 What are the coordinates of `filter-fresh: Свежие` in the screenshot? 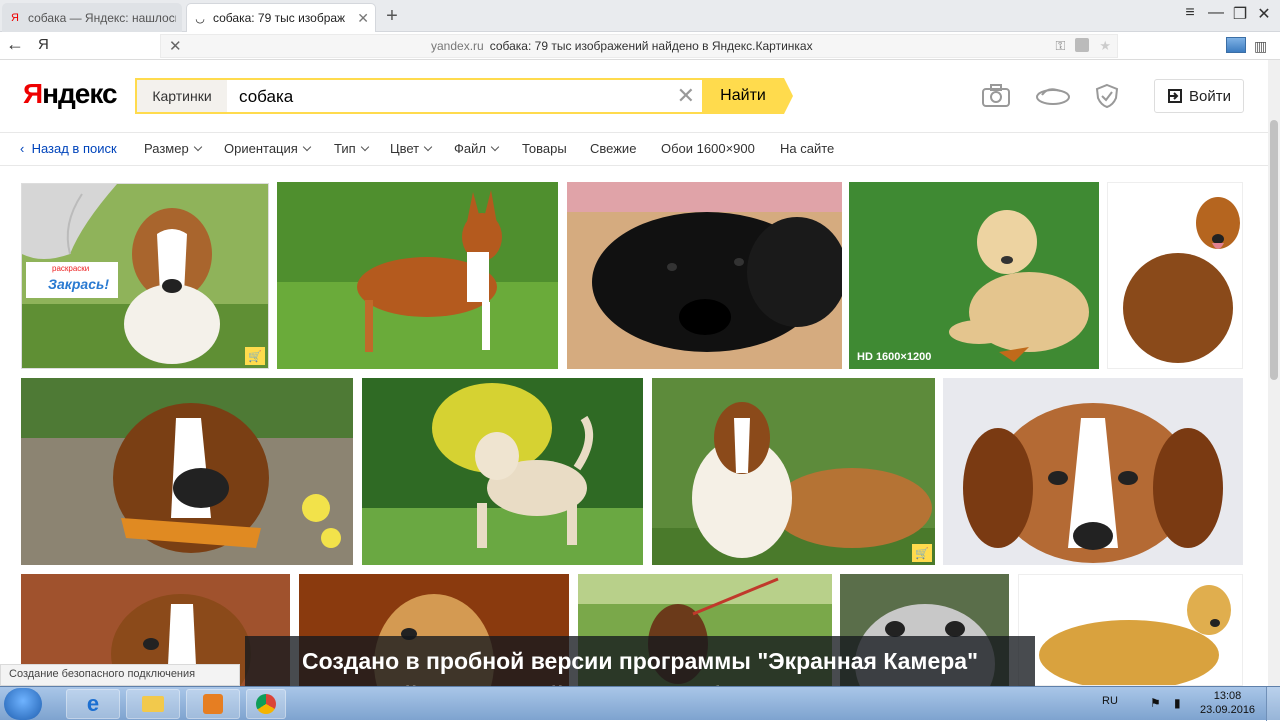 It's located at (613, 148).